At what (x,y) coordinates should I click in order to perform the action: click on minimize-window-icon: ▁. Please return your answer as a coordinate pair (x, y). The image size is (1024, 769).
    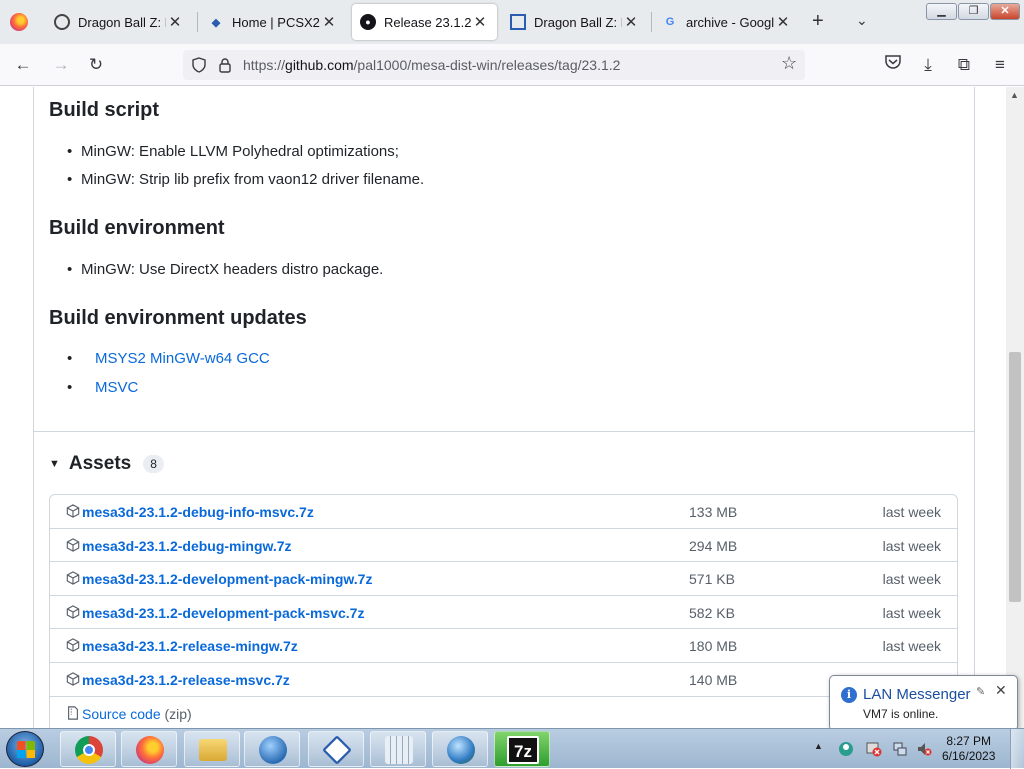
    Looking at the image, I should click on (941, 11).